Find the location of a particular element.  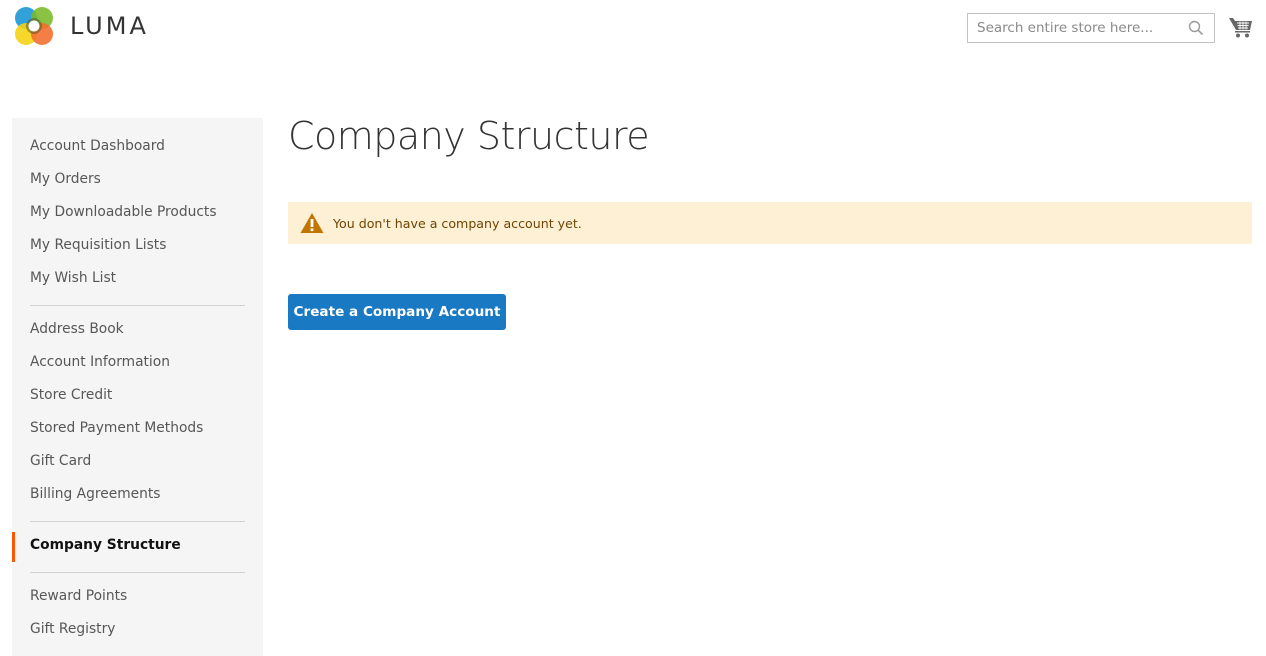

warning-message: You don't have a company account yet. is located at coordinates (770, 223).